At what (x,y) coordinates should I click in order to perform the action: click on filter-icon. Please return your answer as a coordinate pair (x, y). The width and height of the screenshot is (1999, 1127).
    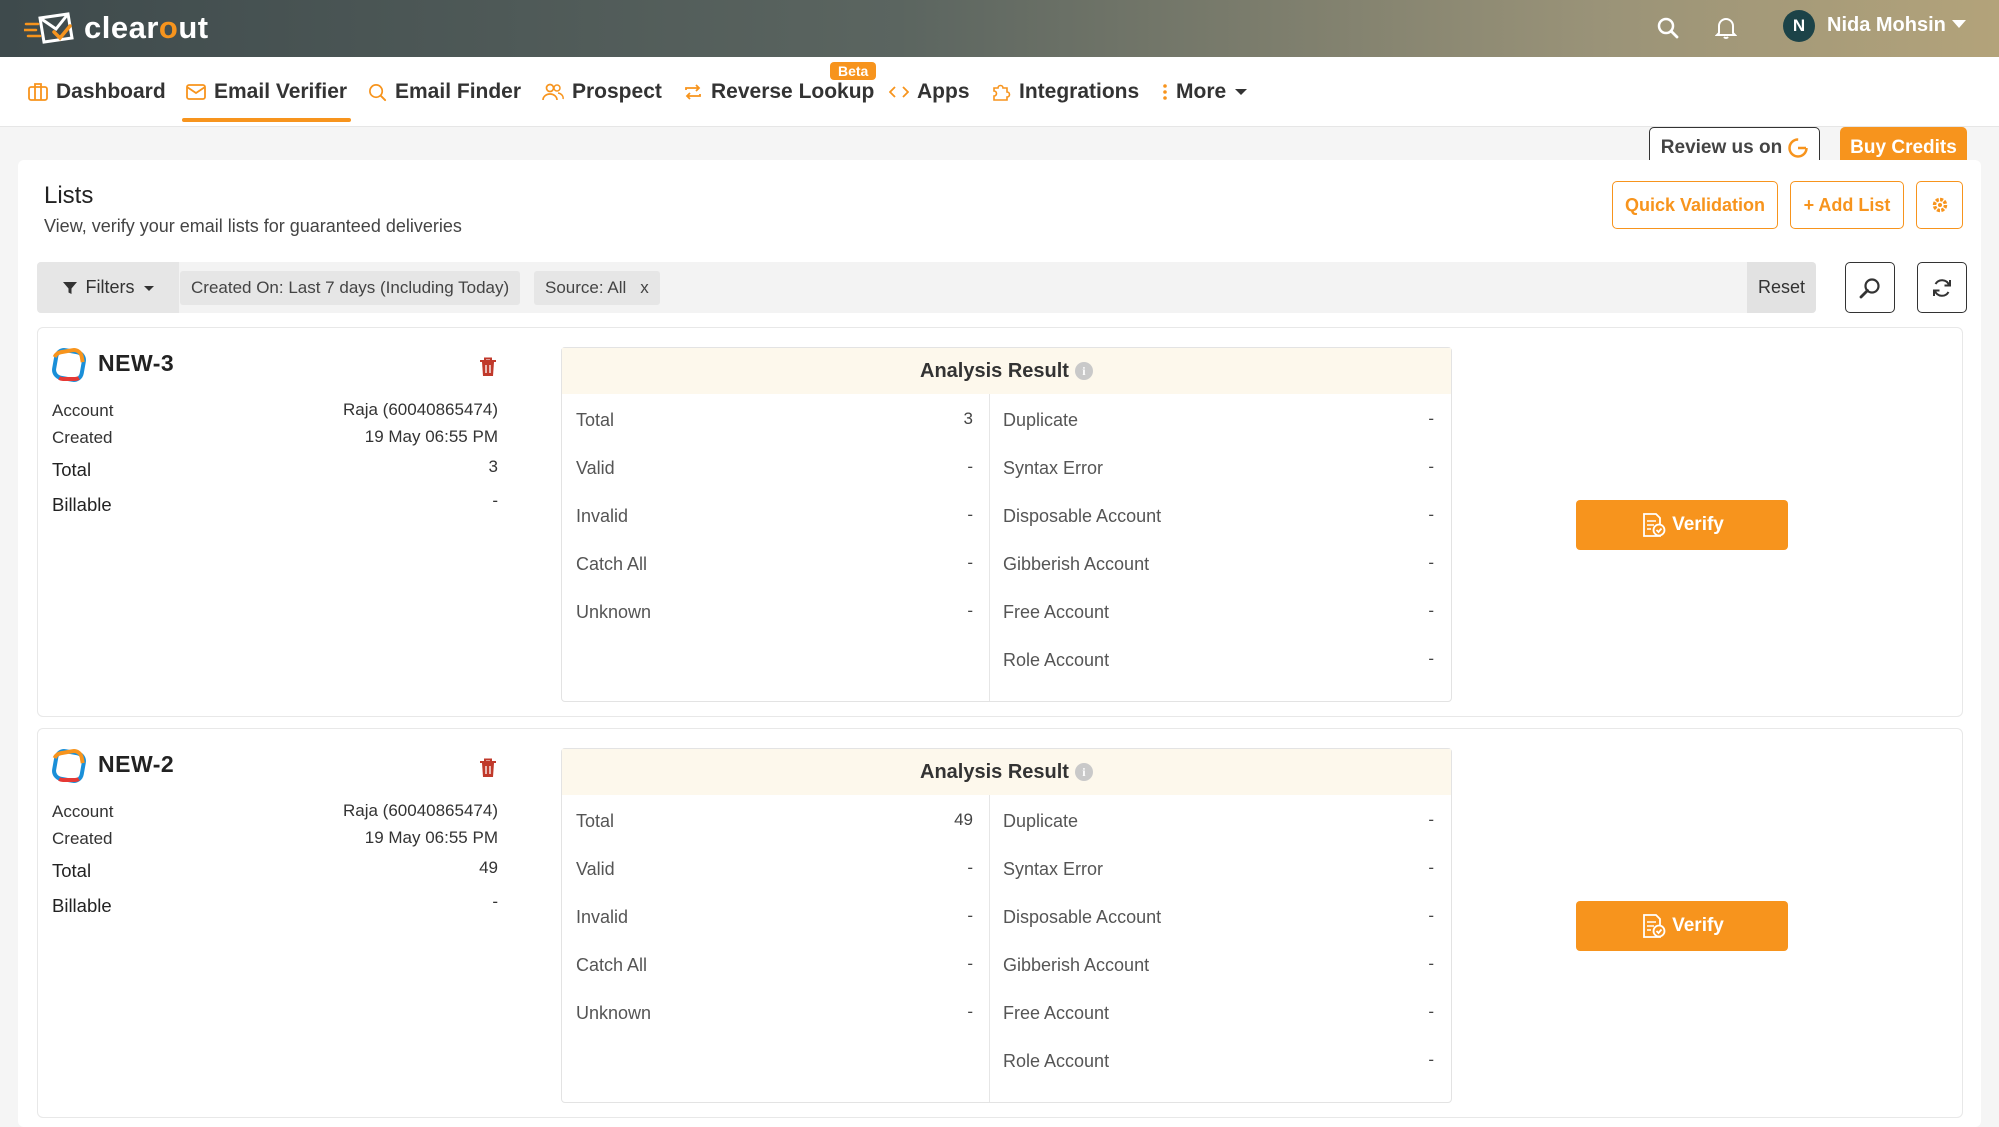
    Looking at the image, I should click on (69, 287).